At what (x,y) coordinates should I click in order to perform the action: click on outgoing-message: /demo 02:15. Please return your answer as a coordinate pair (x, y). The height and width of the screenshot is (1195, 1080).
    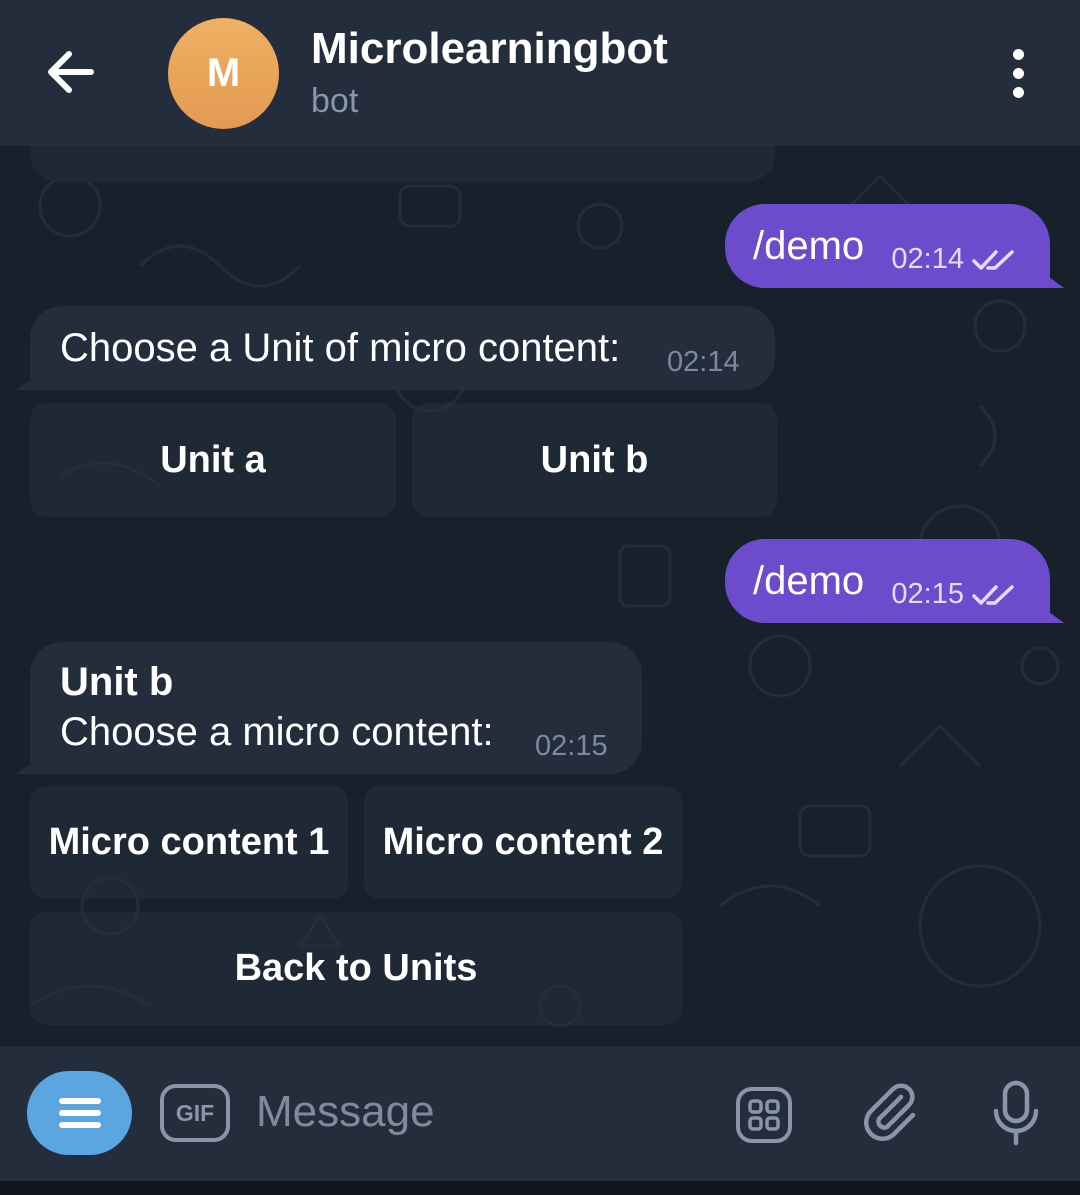
    Looking at the image, I should click on (894, 581).